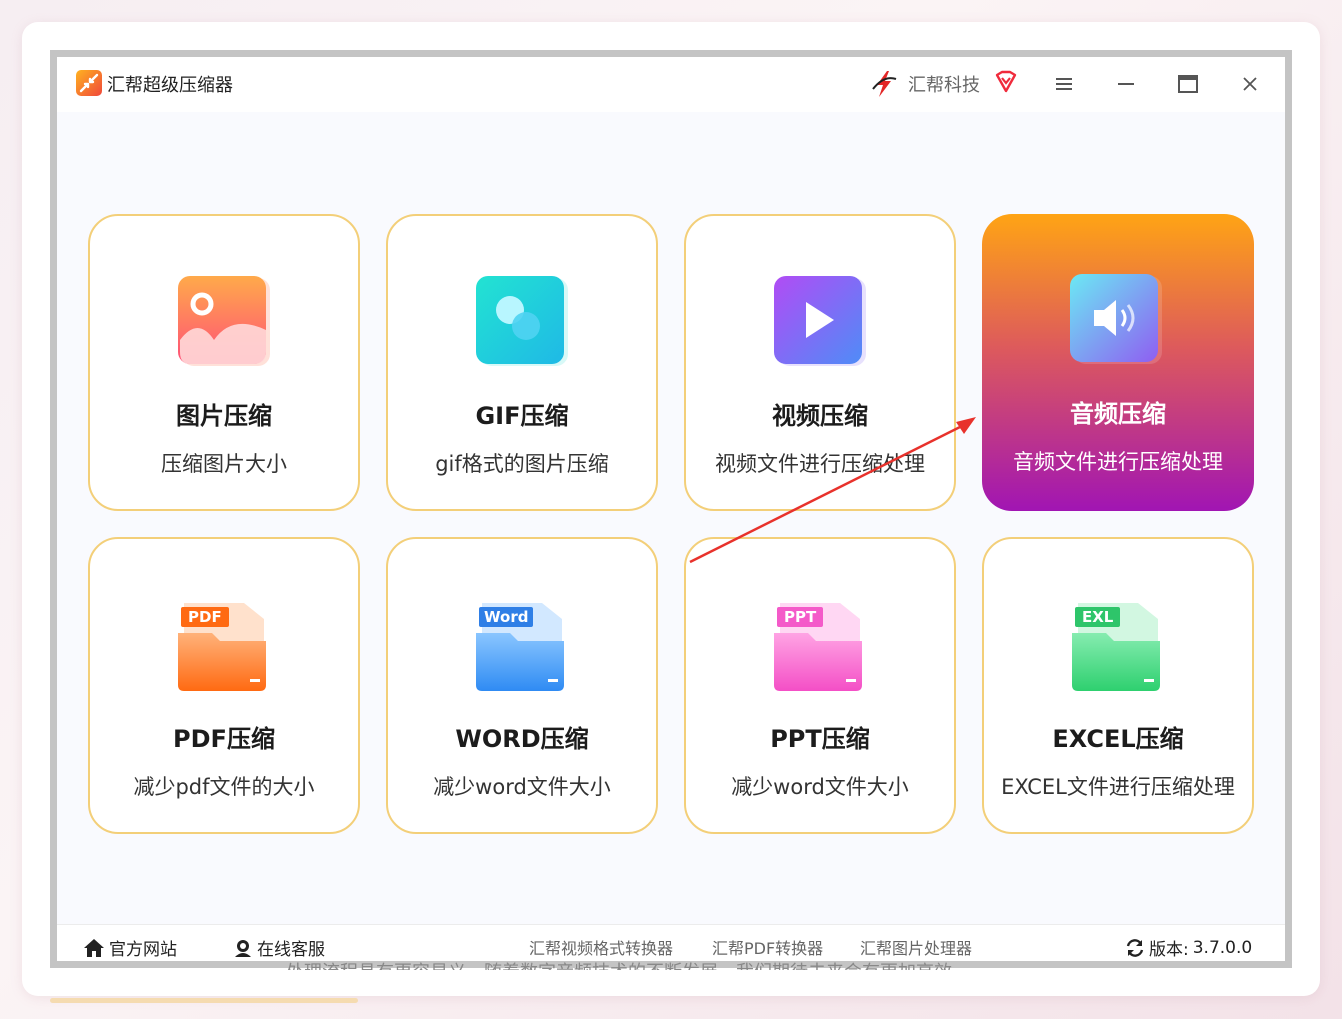 Image resolution: width=1342 pixels, height=1019 pixels. I want to click on video-play-icon, so click(820, 321).